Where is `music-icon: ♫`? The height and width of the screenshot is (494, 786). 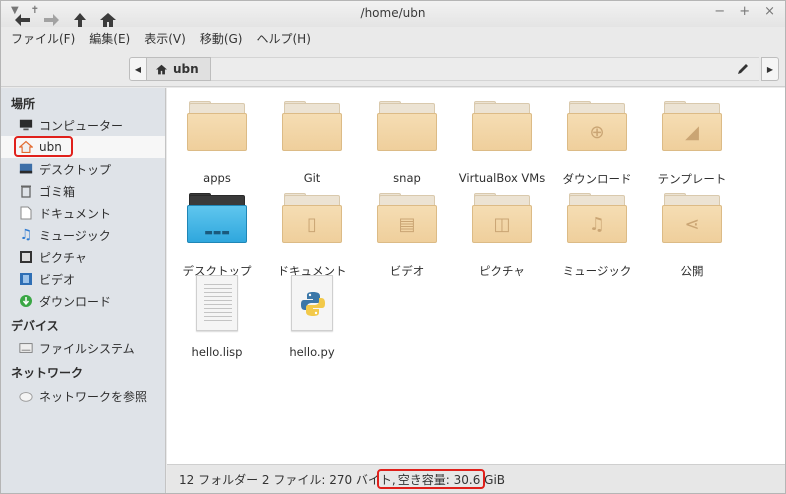
music-icon: ♫ is located at coordinates (26, 235).